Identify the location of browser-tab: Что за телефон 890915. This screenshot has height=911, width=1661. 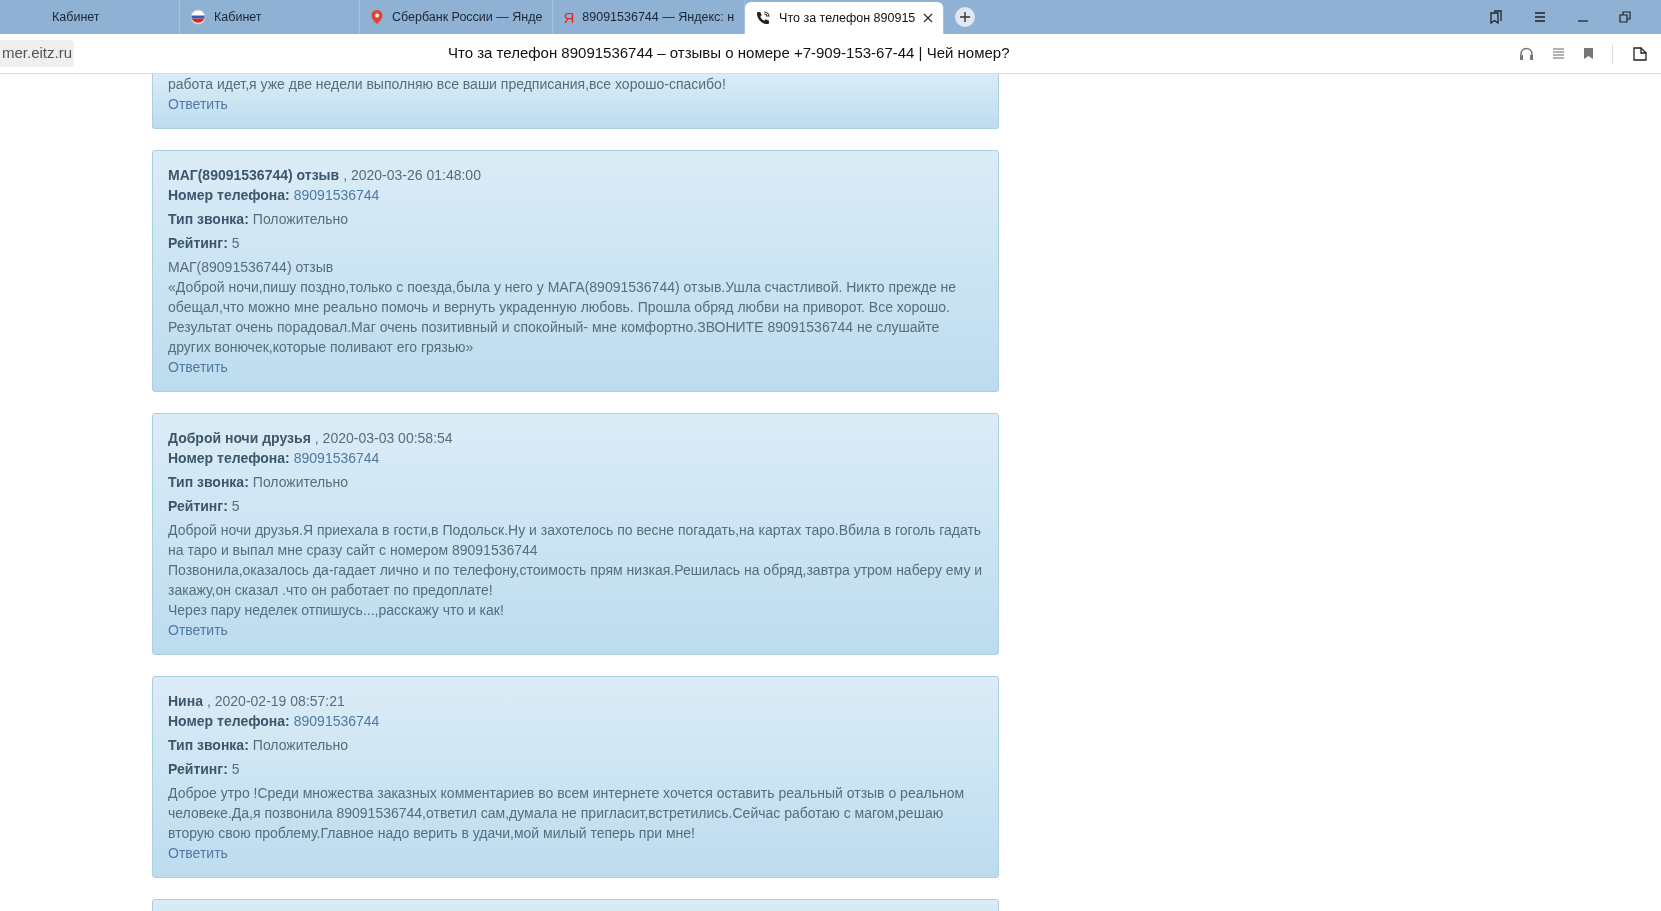
(845, 18).